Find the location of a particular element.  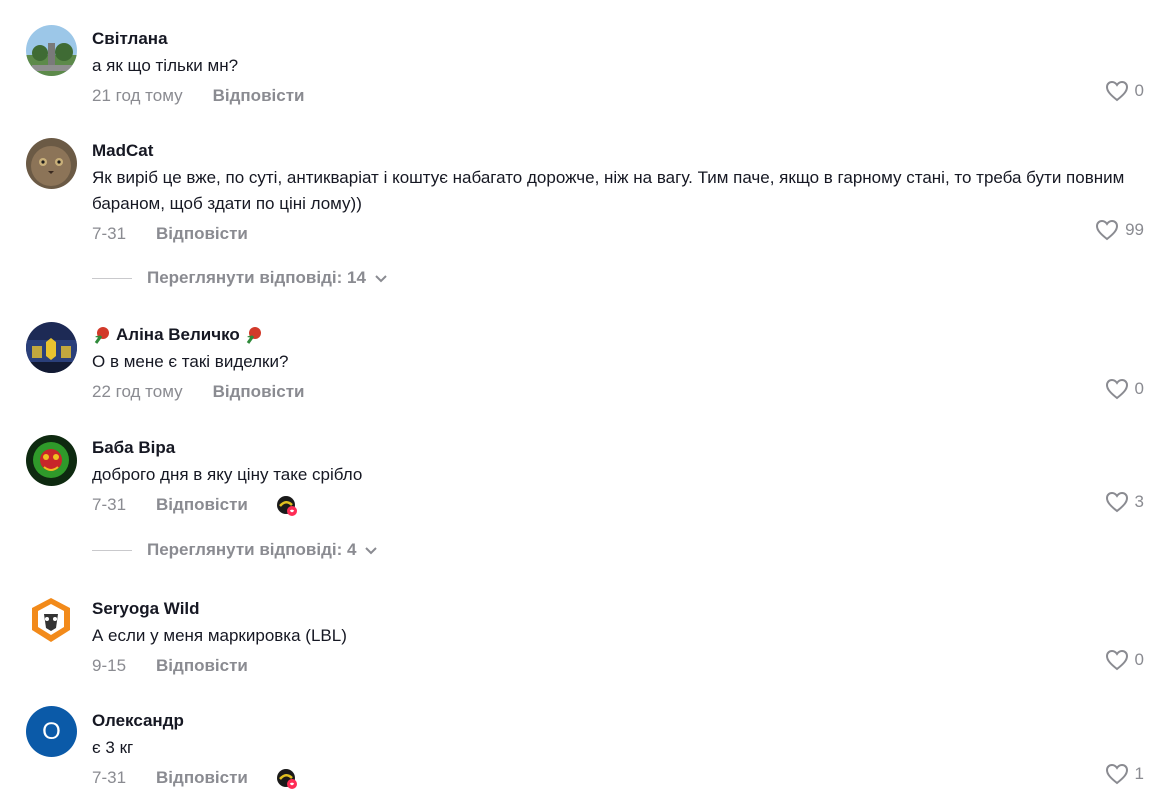

comment-date: 22 год тому is located at coordinates (137, 391).